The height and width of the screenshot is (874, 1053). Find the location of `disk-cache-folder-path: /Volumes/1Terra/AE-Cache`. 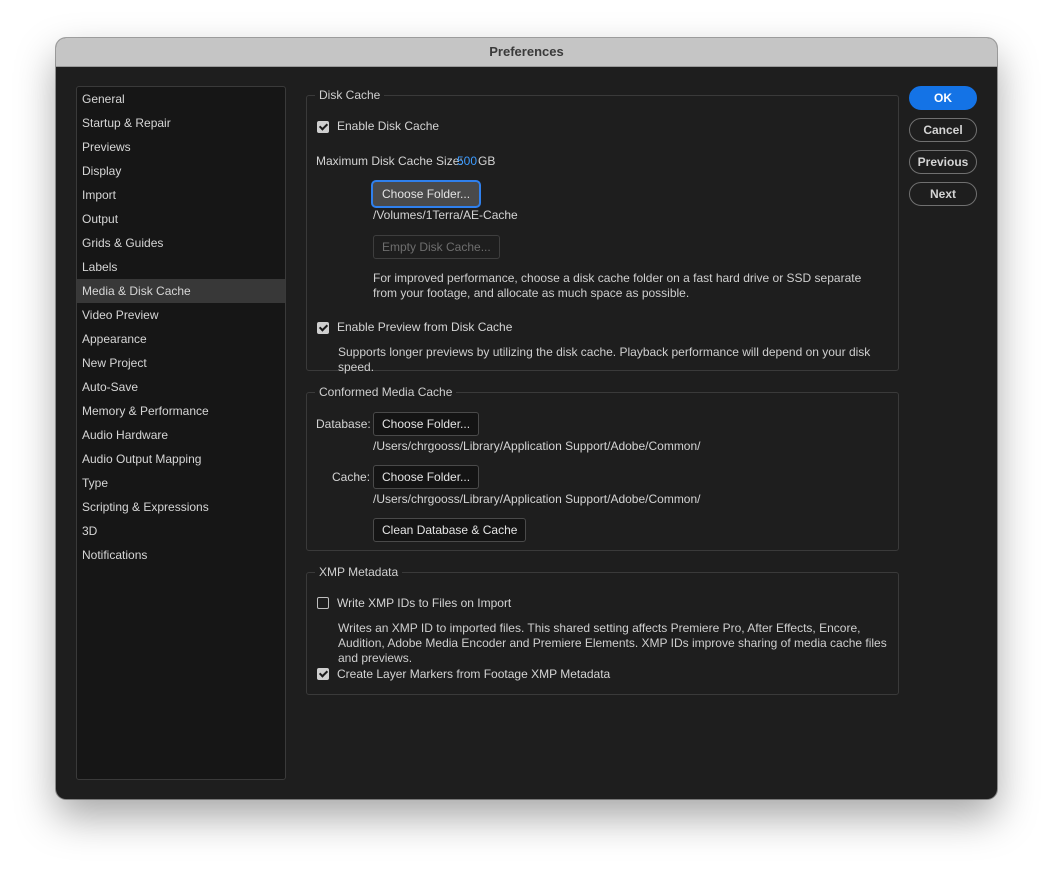

disk-cache-folder-path: /Volumes/1Terra/AE-Cache is located at coordinates (445, 215).